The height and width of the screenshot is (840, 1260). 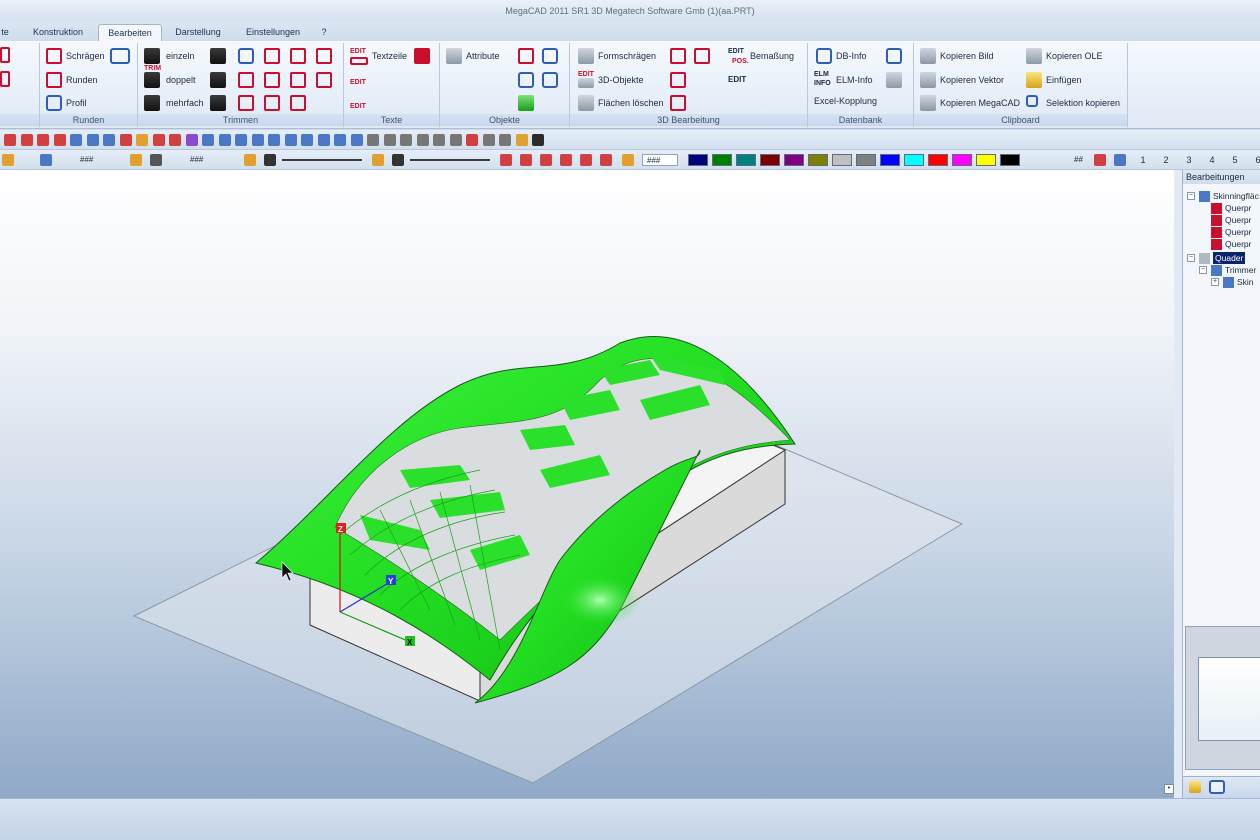 I want to click on excel-kopplung-button: Excel-Kopplung, so click(x=845, y=101).